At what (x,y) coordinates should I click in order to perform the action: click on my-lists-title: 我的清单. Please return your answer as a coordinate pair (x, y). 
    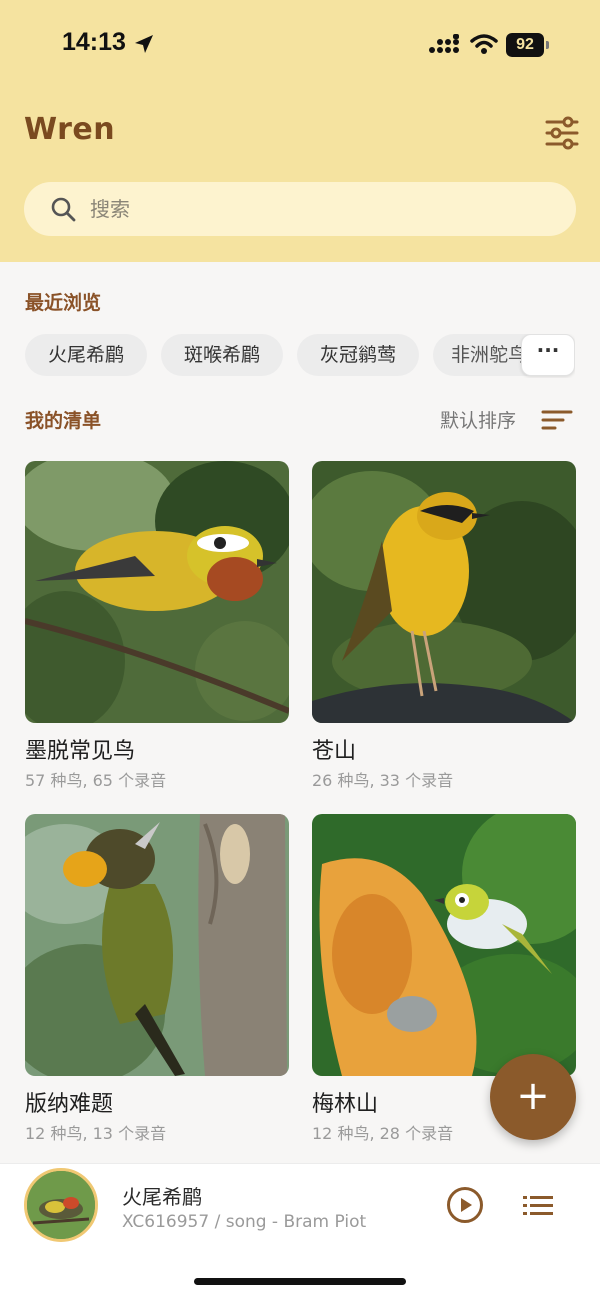
    Looking at the image, I should click on (63, 421).